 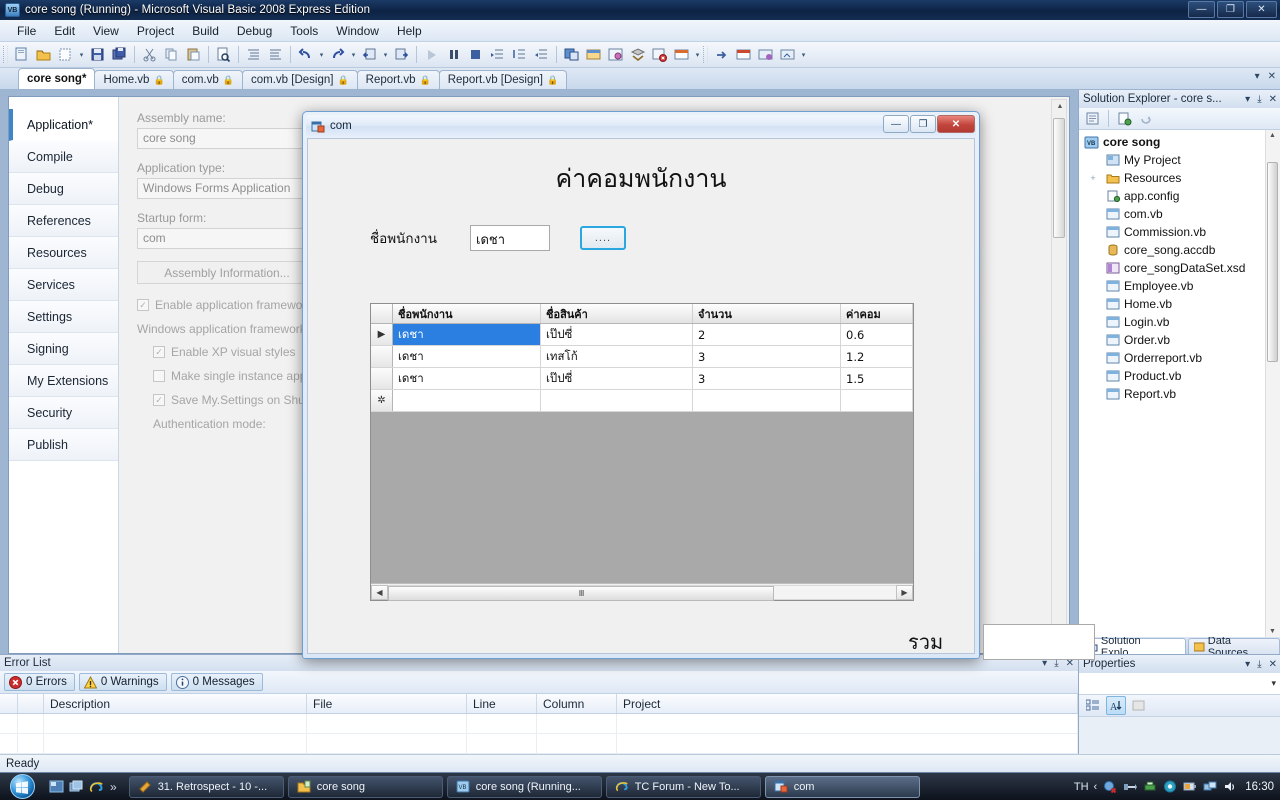 What do you see at coordinates (253, 55) in the screenshot?
I see `comment-icon` at bounding box center [253, 55].